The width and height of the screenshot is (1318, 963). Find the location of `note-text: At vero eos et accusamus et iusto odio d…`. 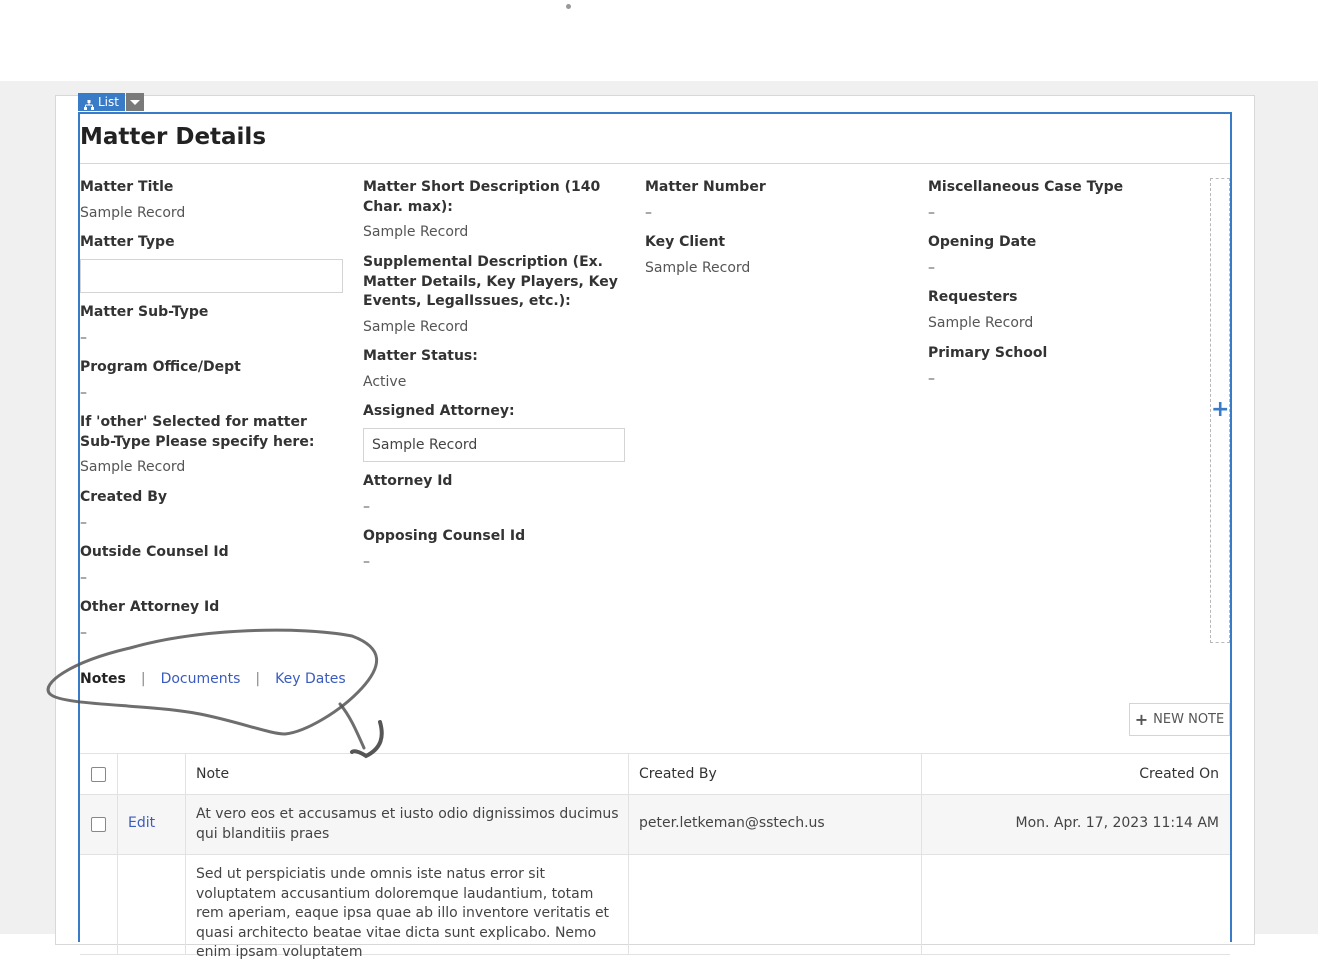

note-text: At vero eos et accusamus et iusto odio d… is located at coordinates (407, 824).